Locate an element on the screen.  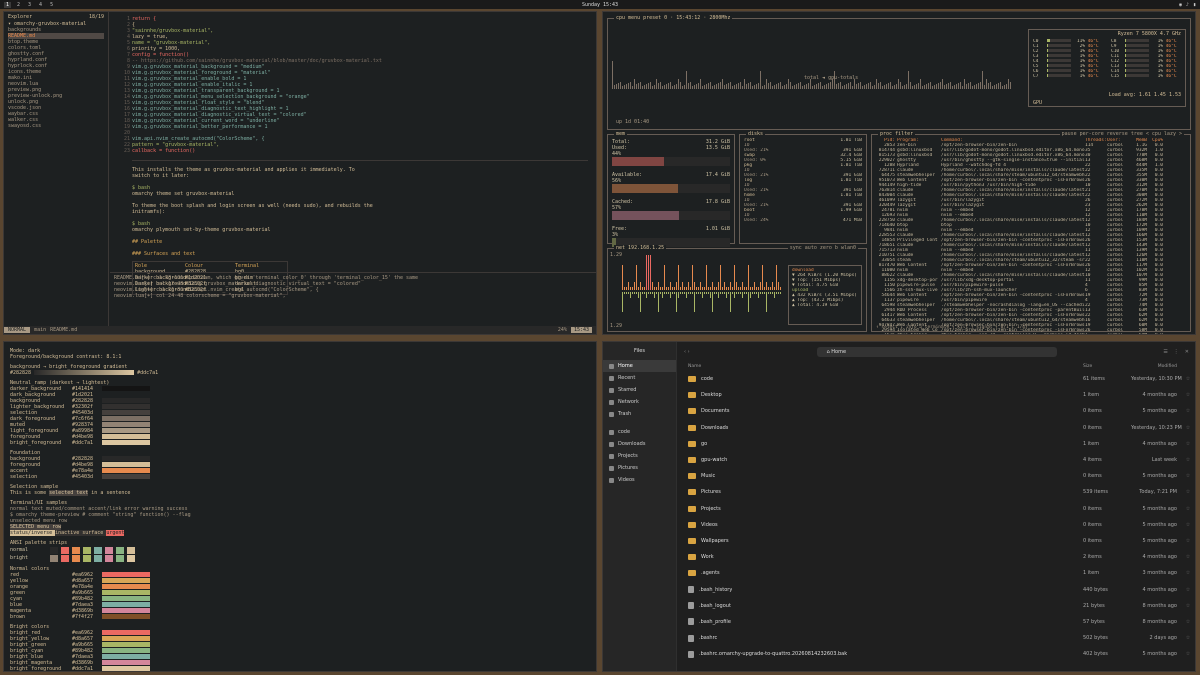
sidebar-item-projects: Projects is located at coordinates (639, 456).